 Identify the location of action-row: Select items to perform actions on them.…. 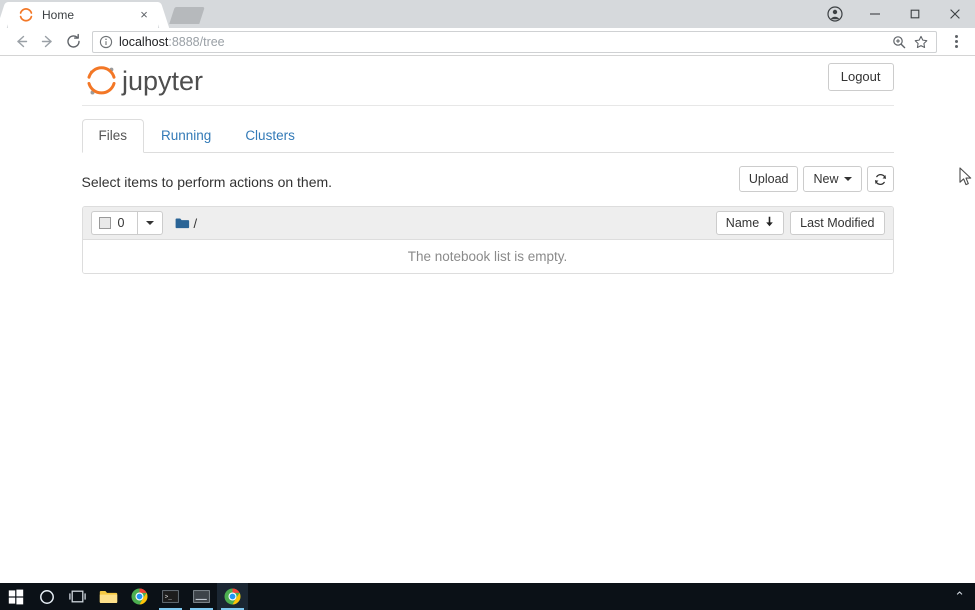
(487, 181).